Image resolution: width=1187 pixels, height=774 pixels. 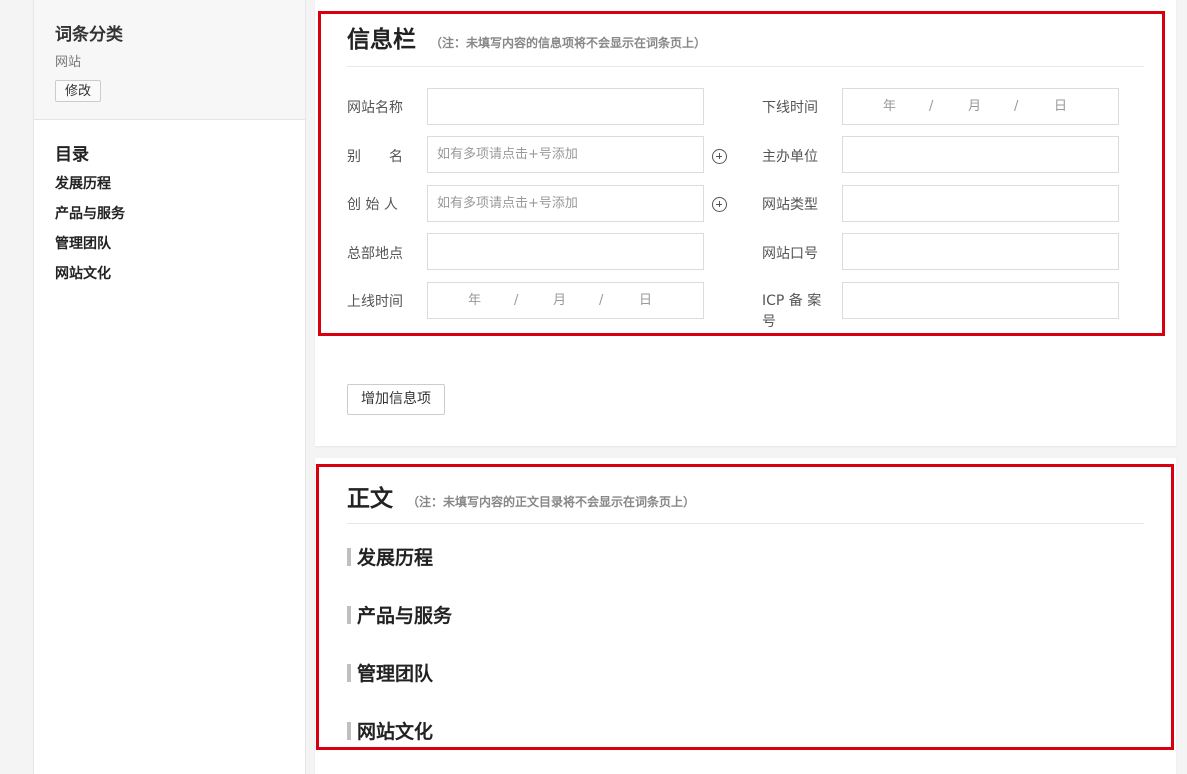 I want to click on info-section-title: 信息栏, so click(x=381, y=40).